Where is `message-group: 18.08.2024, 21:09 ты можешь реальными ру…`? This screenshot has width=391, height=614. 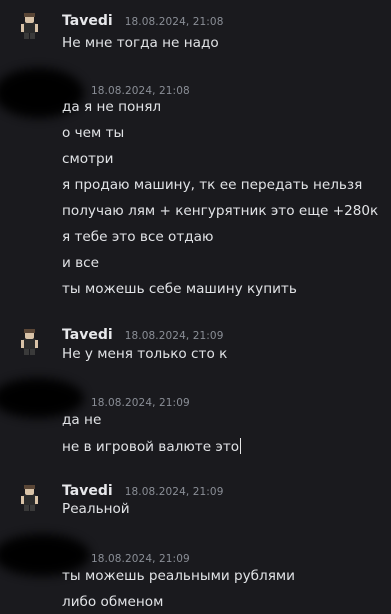 message-group: 18.08.2024, 21:09 ты можешь реальными ру… is located at coordinates (195, 574).